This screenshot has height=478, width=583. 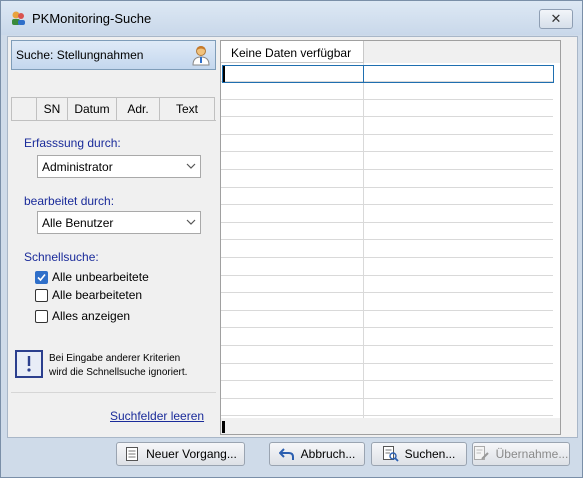 What do you see at coordinates (91, 316) in the screenshot?
I see `quick-option-all-label: Alles anzeigen` at bounding box center [91, 316].